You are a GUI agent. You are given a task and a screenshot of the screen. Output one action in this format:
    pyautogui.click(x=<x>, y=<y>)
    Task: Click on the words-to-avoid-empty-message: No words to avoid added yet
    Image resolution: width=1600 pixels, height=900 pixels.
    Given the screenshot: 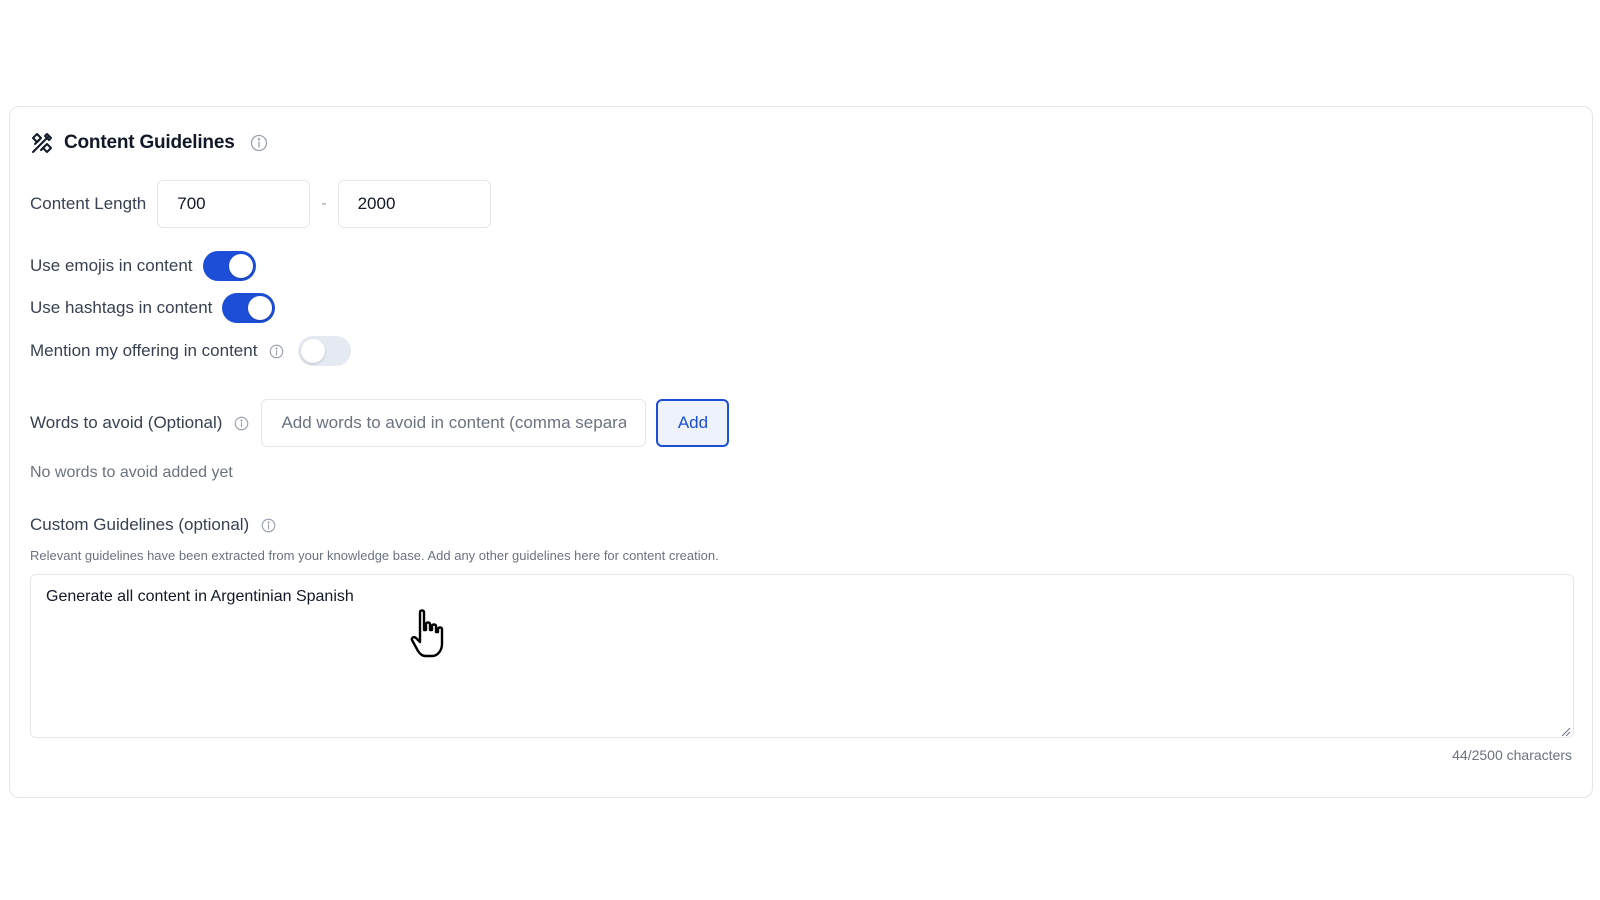 What is the action you would take?
    pyautogui.click(x=131, y=472)
    